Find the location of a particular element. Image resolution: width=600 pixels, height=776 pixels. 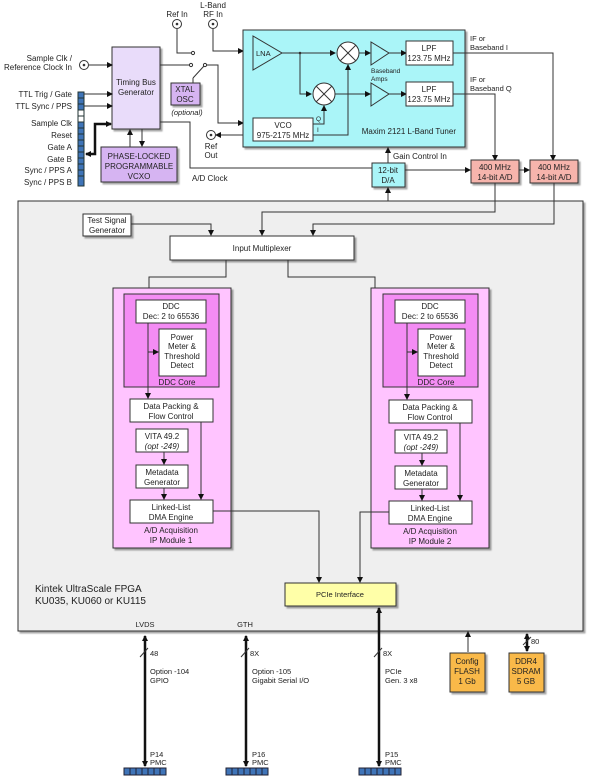

p15-label-2: PMC is located at coordinates (393, 762).